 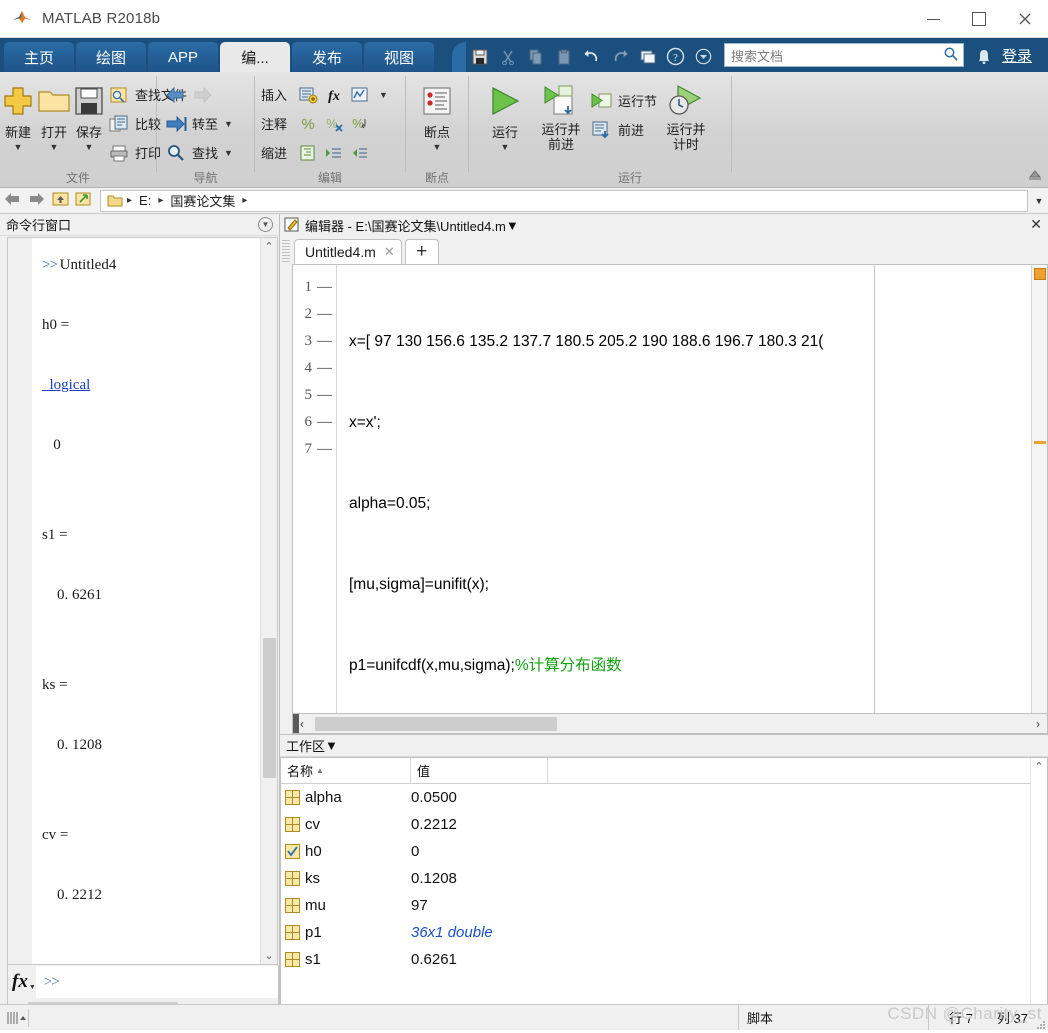 I want to click on table-row: s1 0.6261, so click(x=655, y=959).